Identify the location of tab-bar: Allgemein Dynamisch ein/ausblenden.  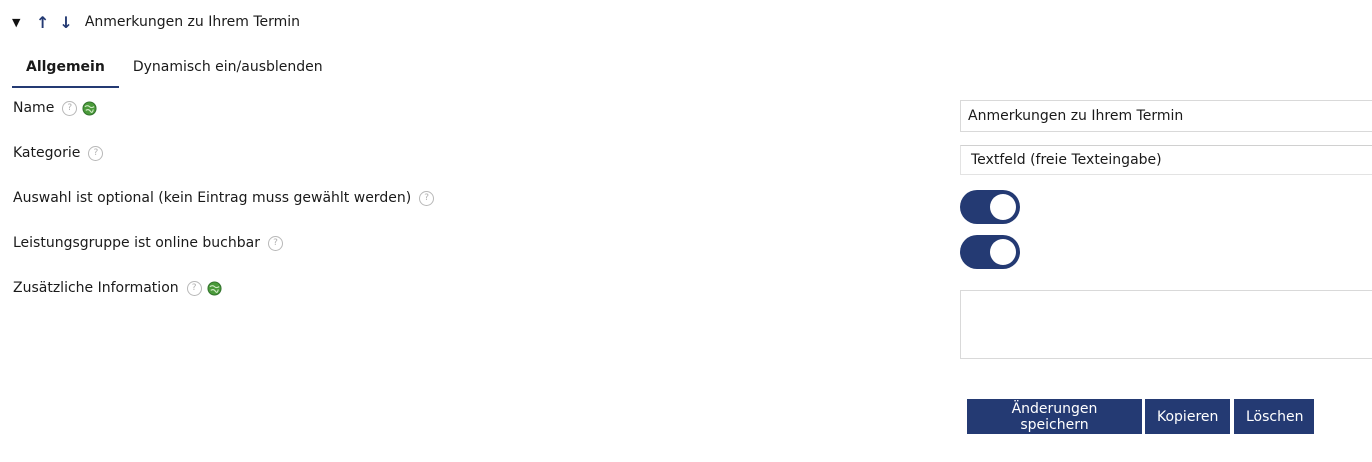
(174, 70).